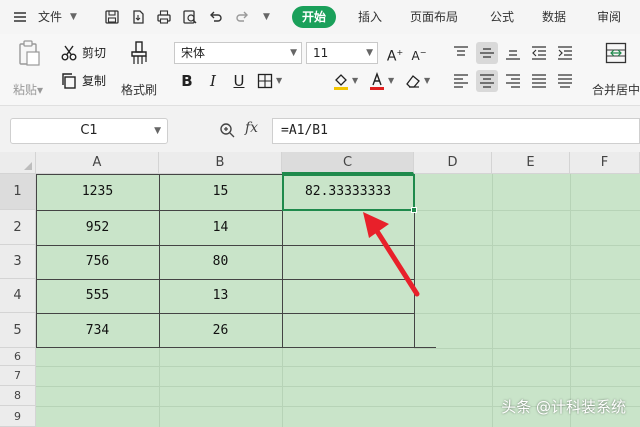 Image resolution: width=640 pixels, height=427 pixels. I want to click on tab-data: 数据, so click(554, 17).